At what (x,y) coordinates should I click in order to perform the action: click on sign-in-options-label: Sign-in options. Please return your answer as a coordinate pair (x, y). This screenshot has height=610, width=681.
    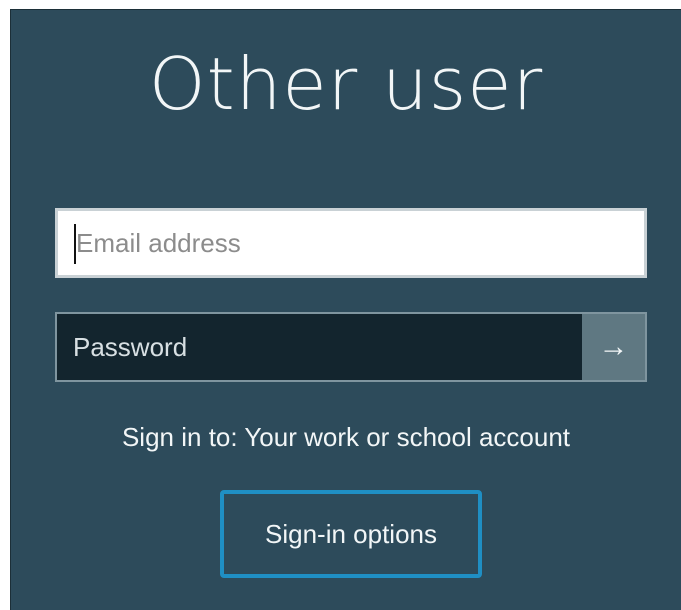
    Looking at the image, I should click on (351, 533).